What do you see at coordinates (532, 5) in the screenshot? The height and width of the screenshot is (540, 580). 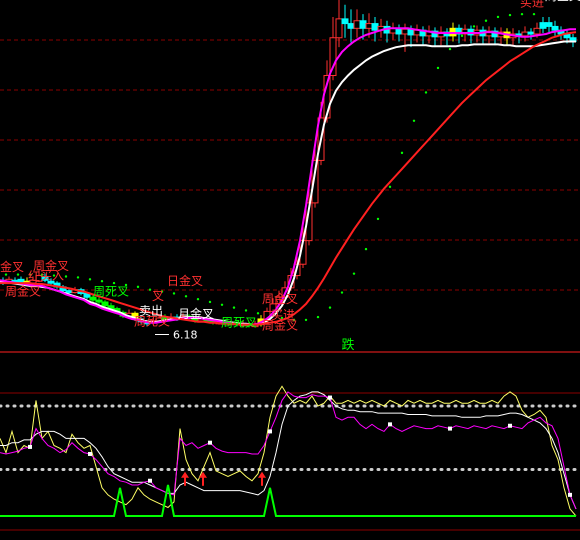 I see `annotation-label: 买进` at bounding box center [532, 5].